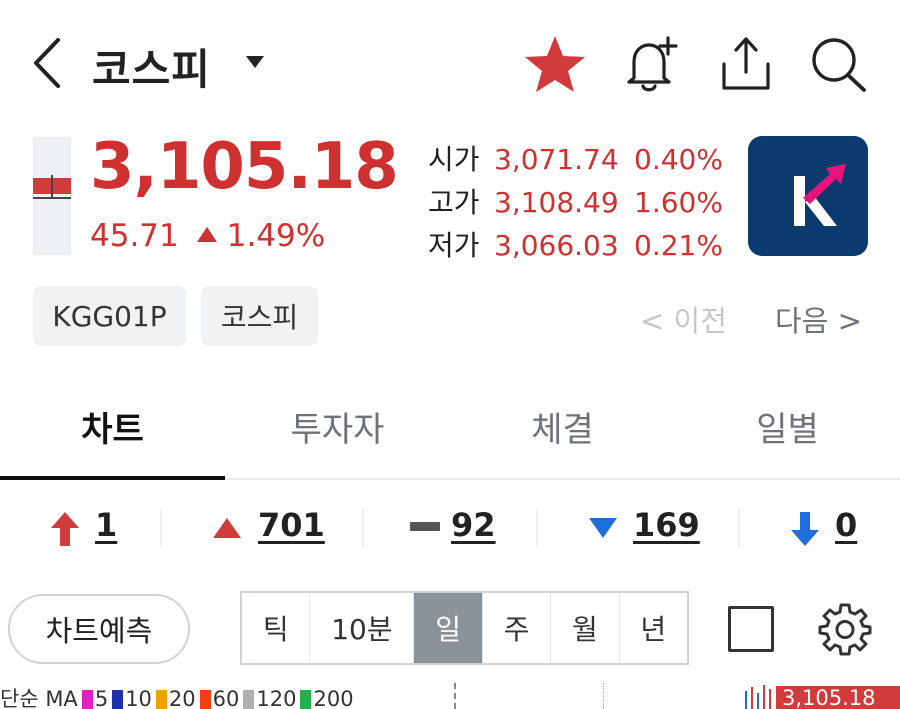 Image resolution: width=900 pixels, height=709 pixels. Describe the element at coordinates (651, 64) in the screenshot. I see `bell-plus-icon` at that location.